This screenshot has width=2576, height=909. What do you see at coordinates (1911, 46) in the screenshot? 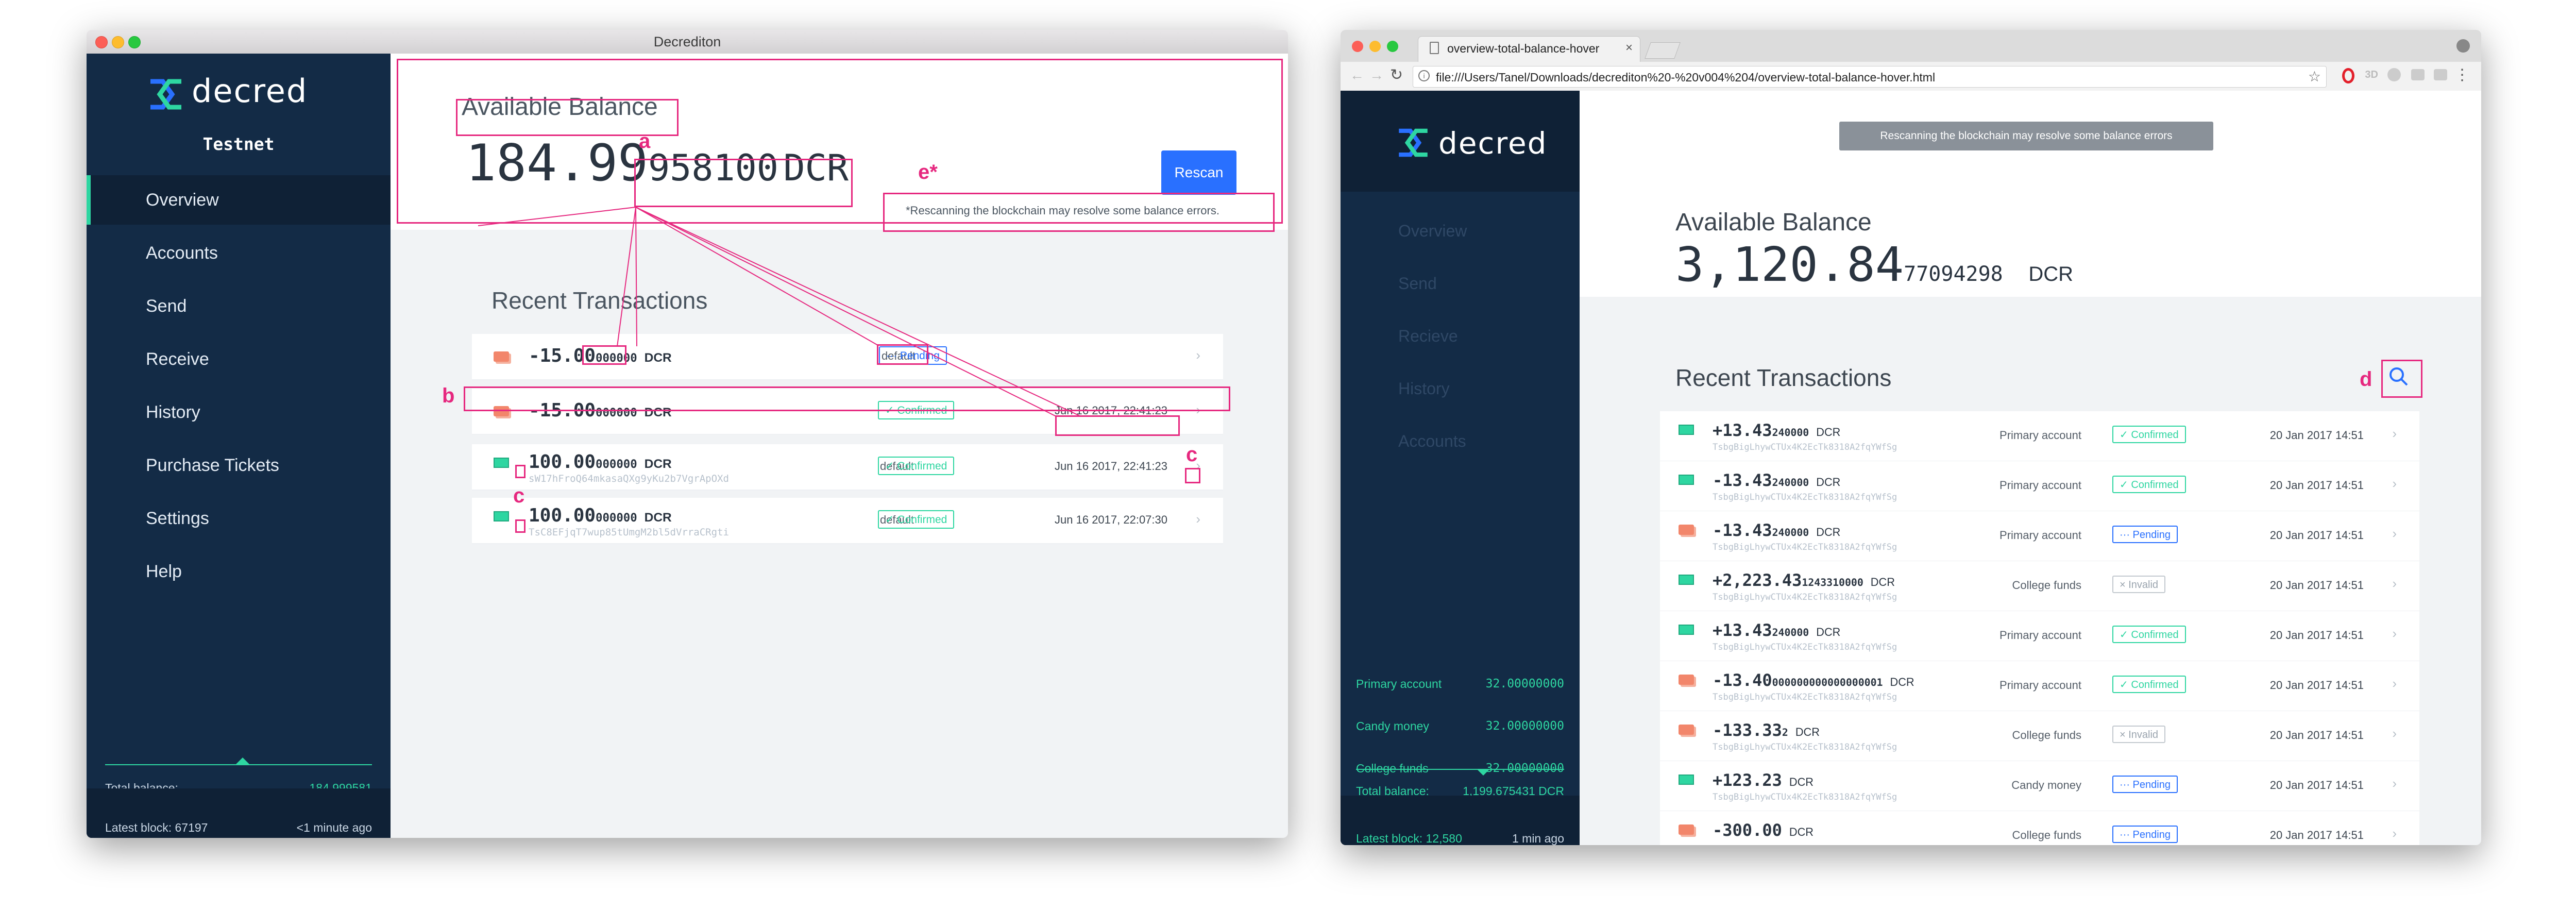
I see `browser-tab-strip: overview-total-balance-hover ×` at bounding box center [1911, 46].